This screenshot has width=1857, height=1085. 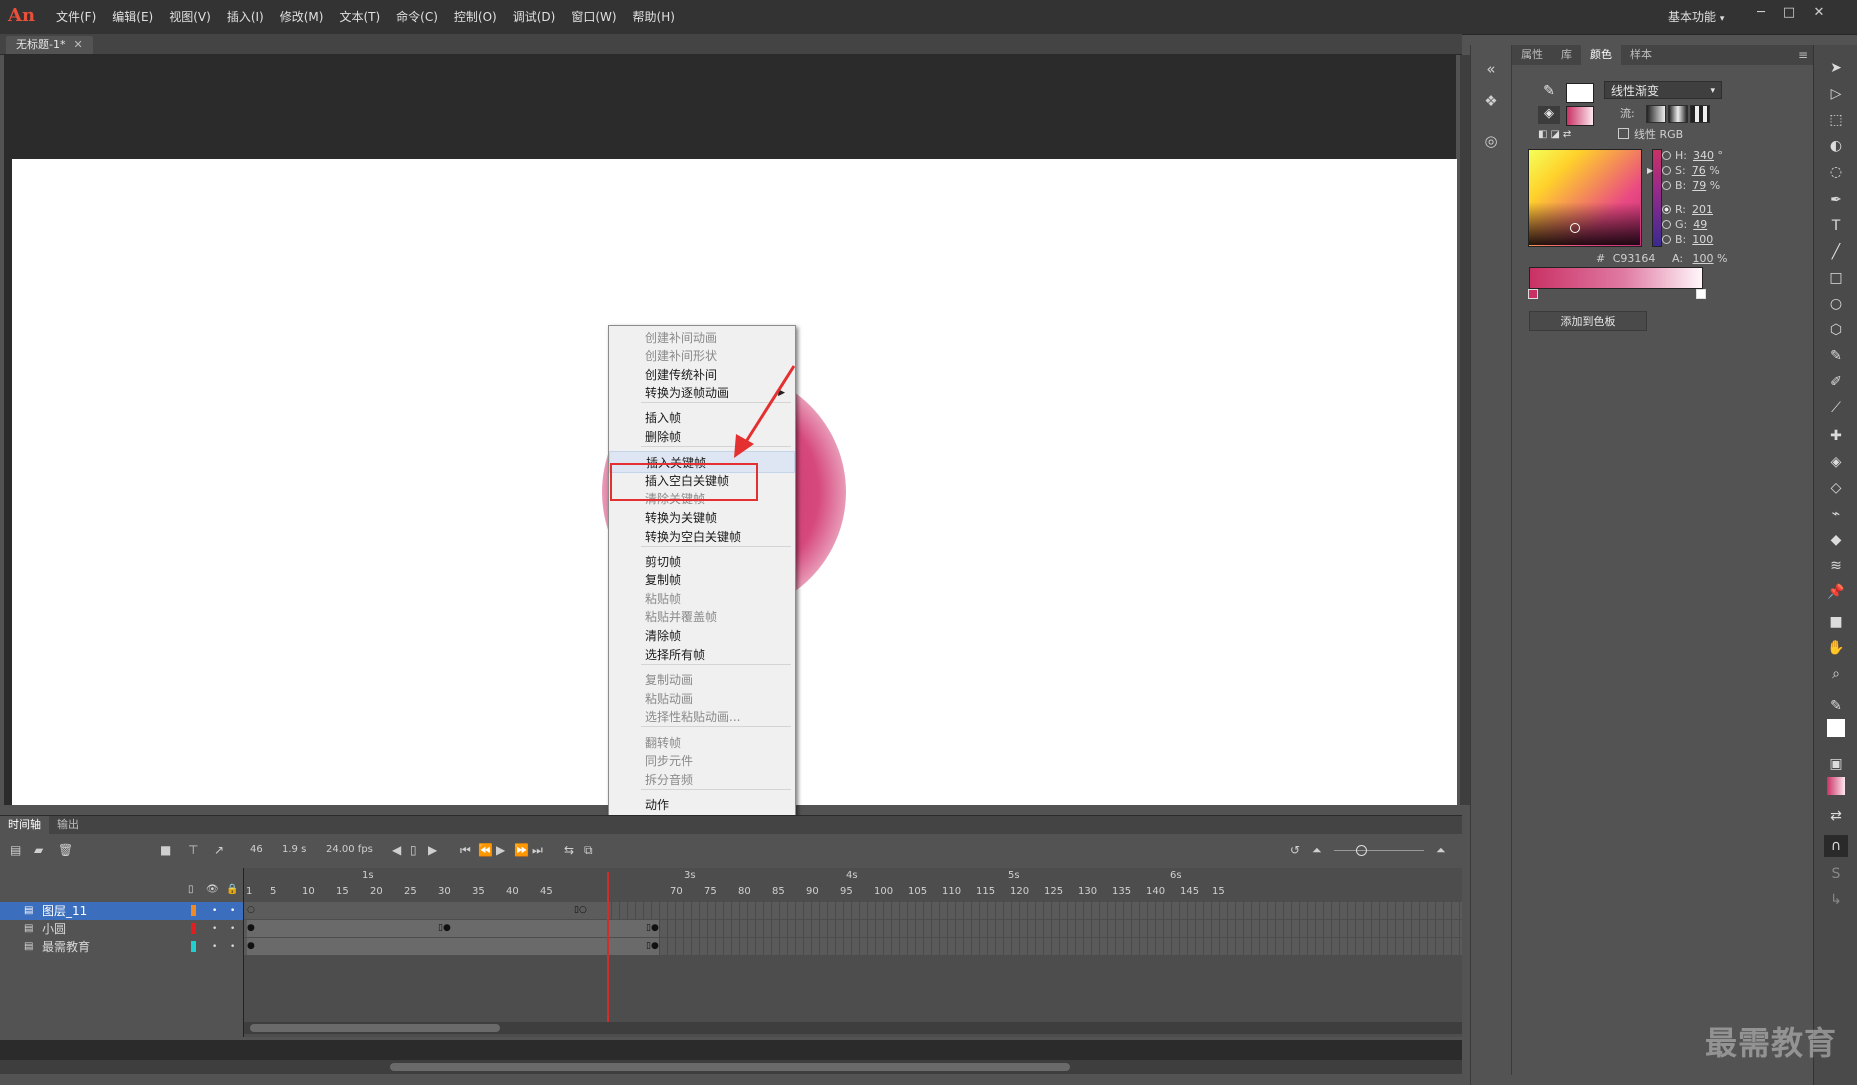 I want to click on new-folder-icon: ▰, so click(x=38, y=850).